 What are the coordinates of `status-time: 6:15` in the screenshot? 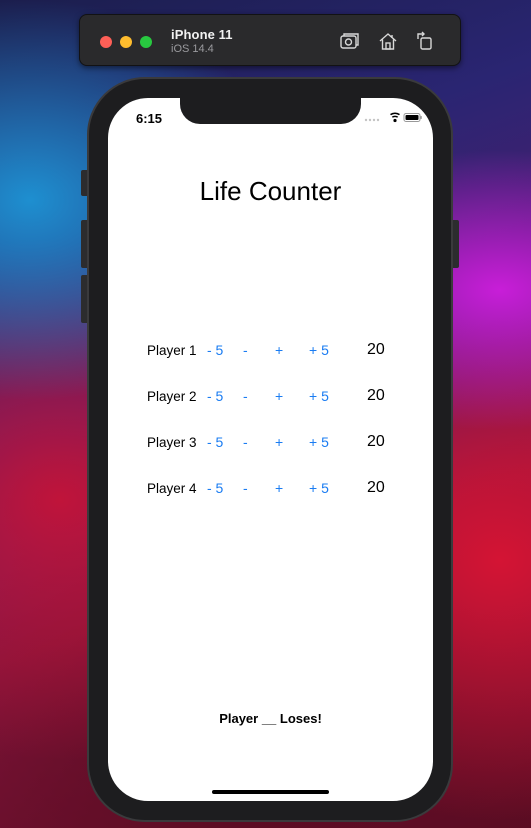 It's located at (149, 118).